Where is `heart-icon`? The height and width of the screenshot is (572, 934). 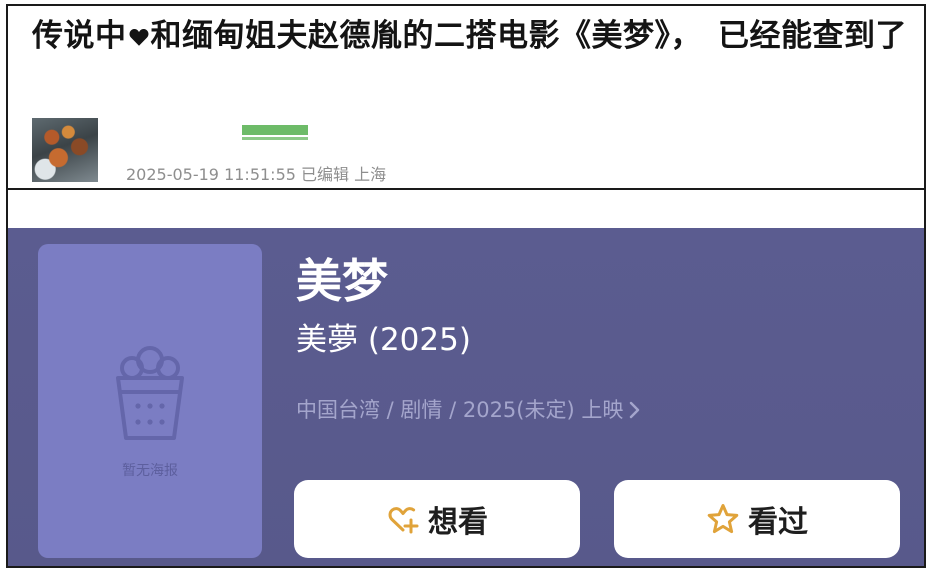 heart-icon is located at coordinates (138, 37).